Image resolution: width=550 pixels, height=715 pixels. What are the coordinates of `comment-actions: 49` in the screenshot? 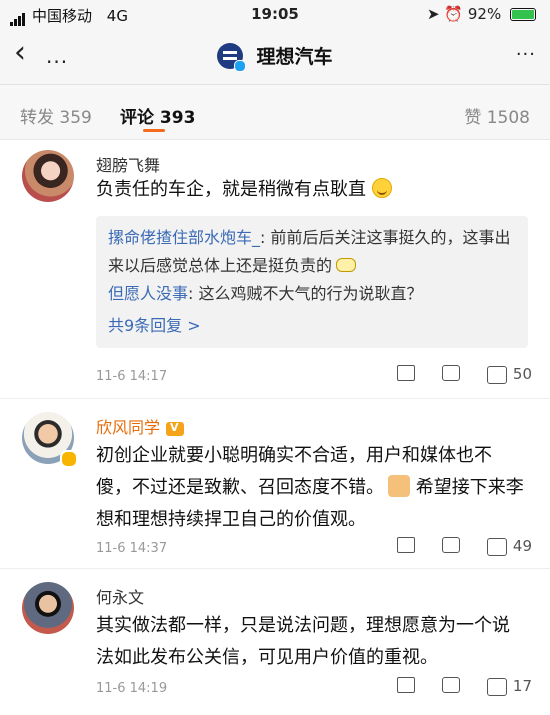 It's located at (453, 546).